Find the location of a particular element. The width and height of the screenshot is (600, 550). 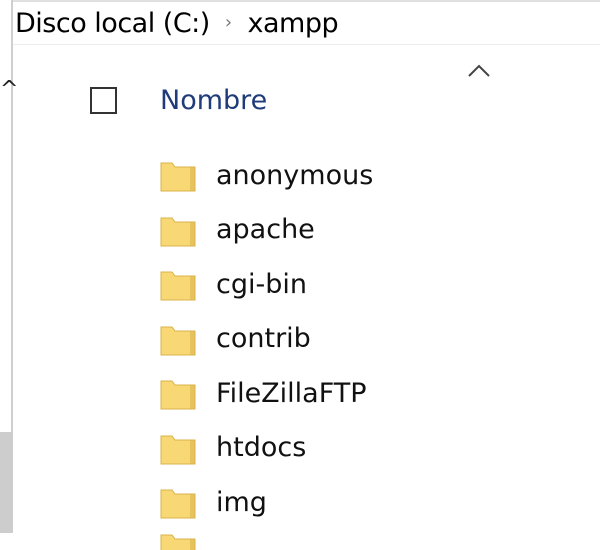

file-list-item: img is located at coordinates (266, 502).